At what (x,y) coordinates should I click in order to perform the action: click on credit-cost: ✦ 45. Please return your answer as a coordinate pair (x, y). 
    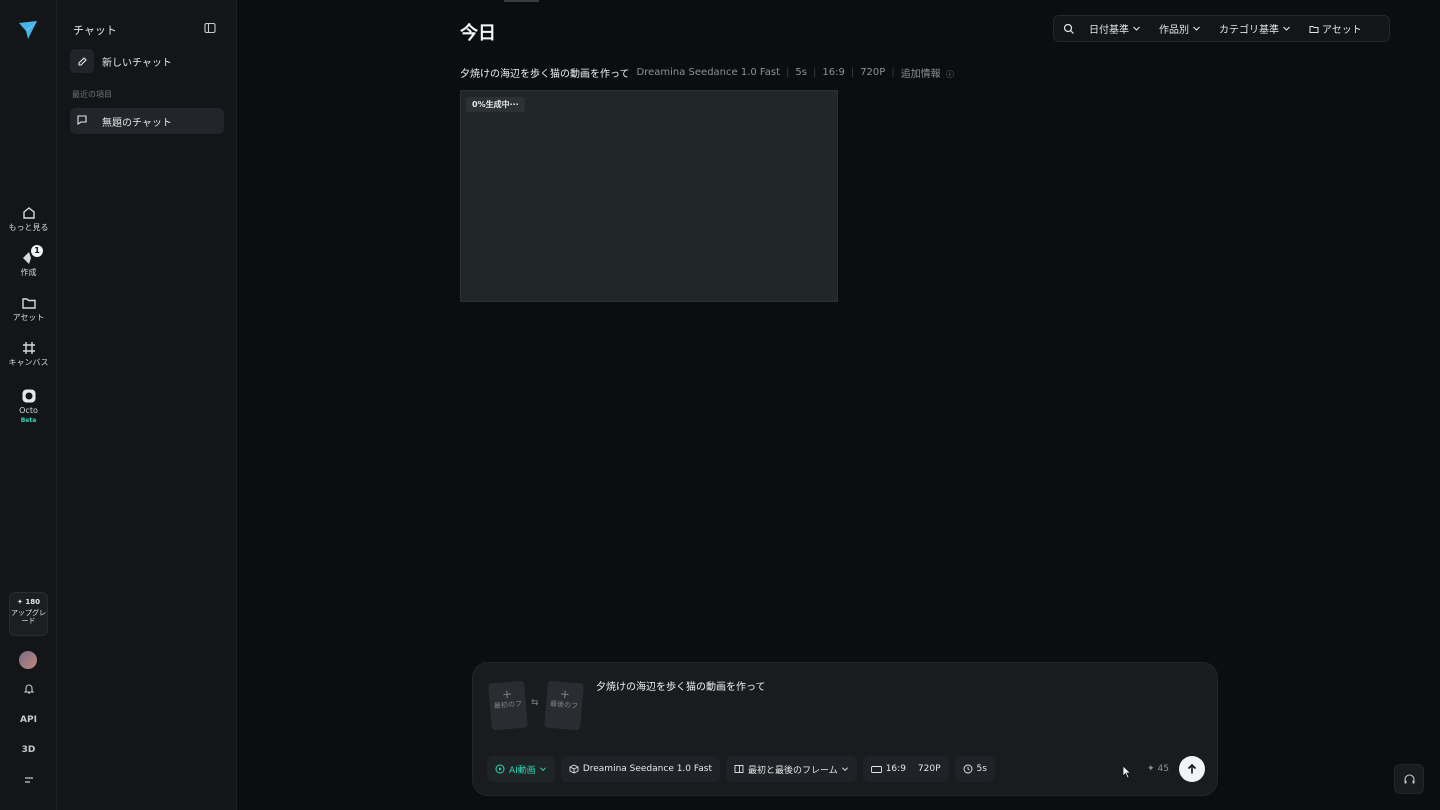
    Looking at the image, I should click on (1158, 769).